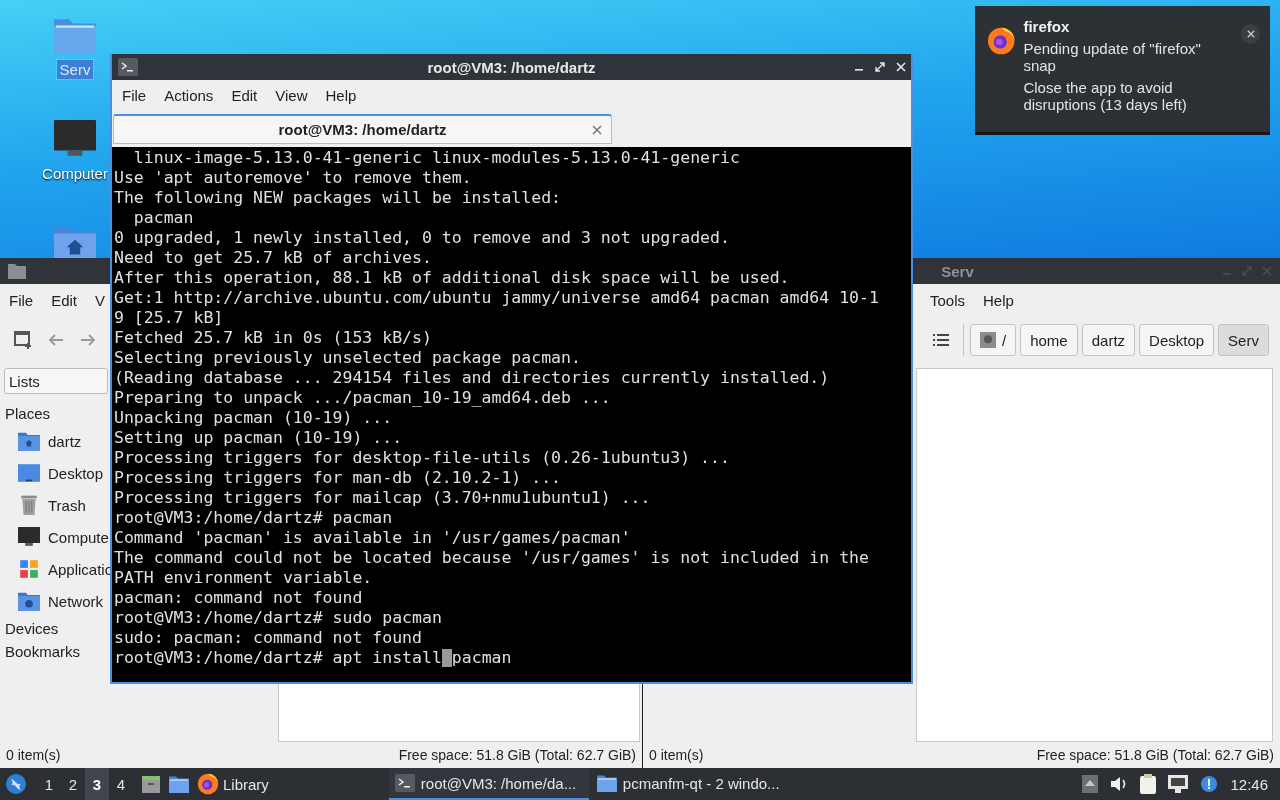 The image size is (1280, 800). Describe the element at coordinates (1178, 784) in the screenshot. I see `network-icon` at that location.